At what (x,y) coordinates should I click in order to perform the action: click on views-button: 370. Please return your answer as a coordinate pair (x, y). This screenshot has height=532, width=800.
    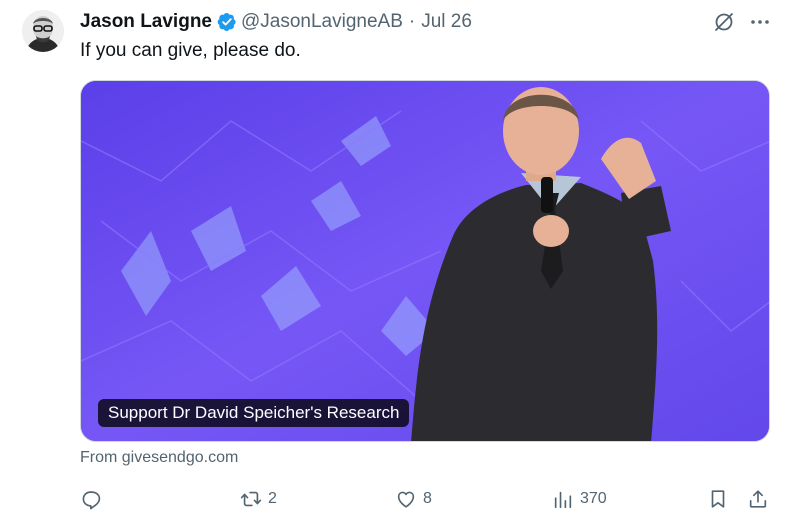
    Looking at the image, I should click on (579, 499).